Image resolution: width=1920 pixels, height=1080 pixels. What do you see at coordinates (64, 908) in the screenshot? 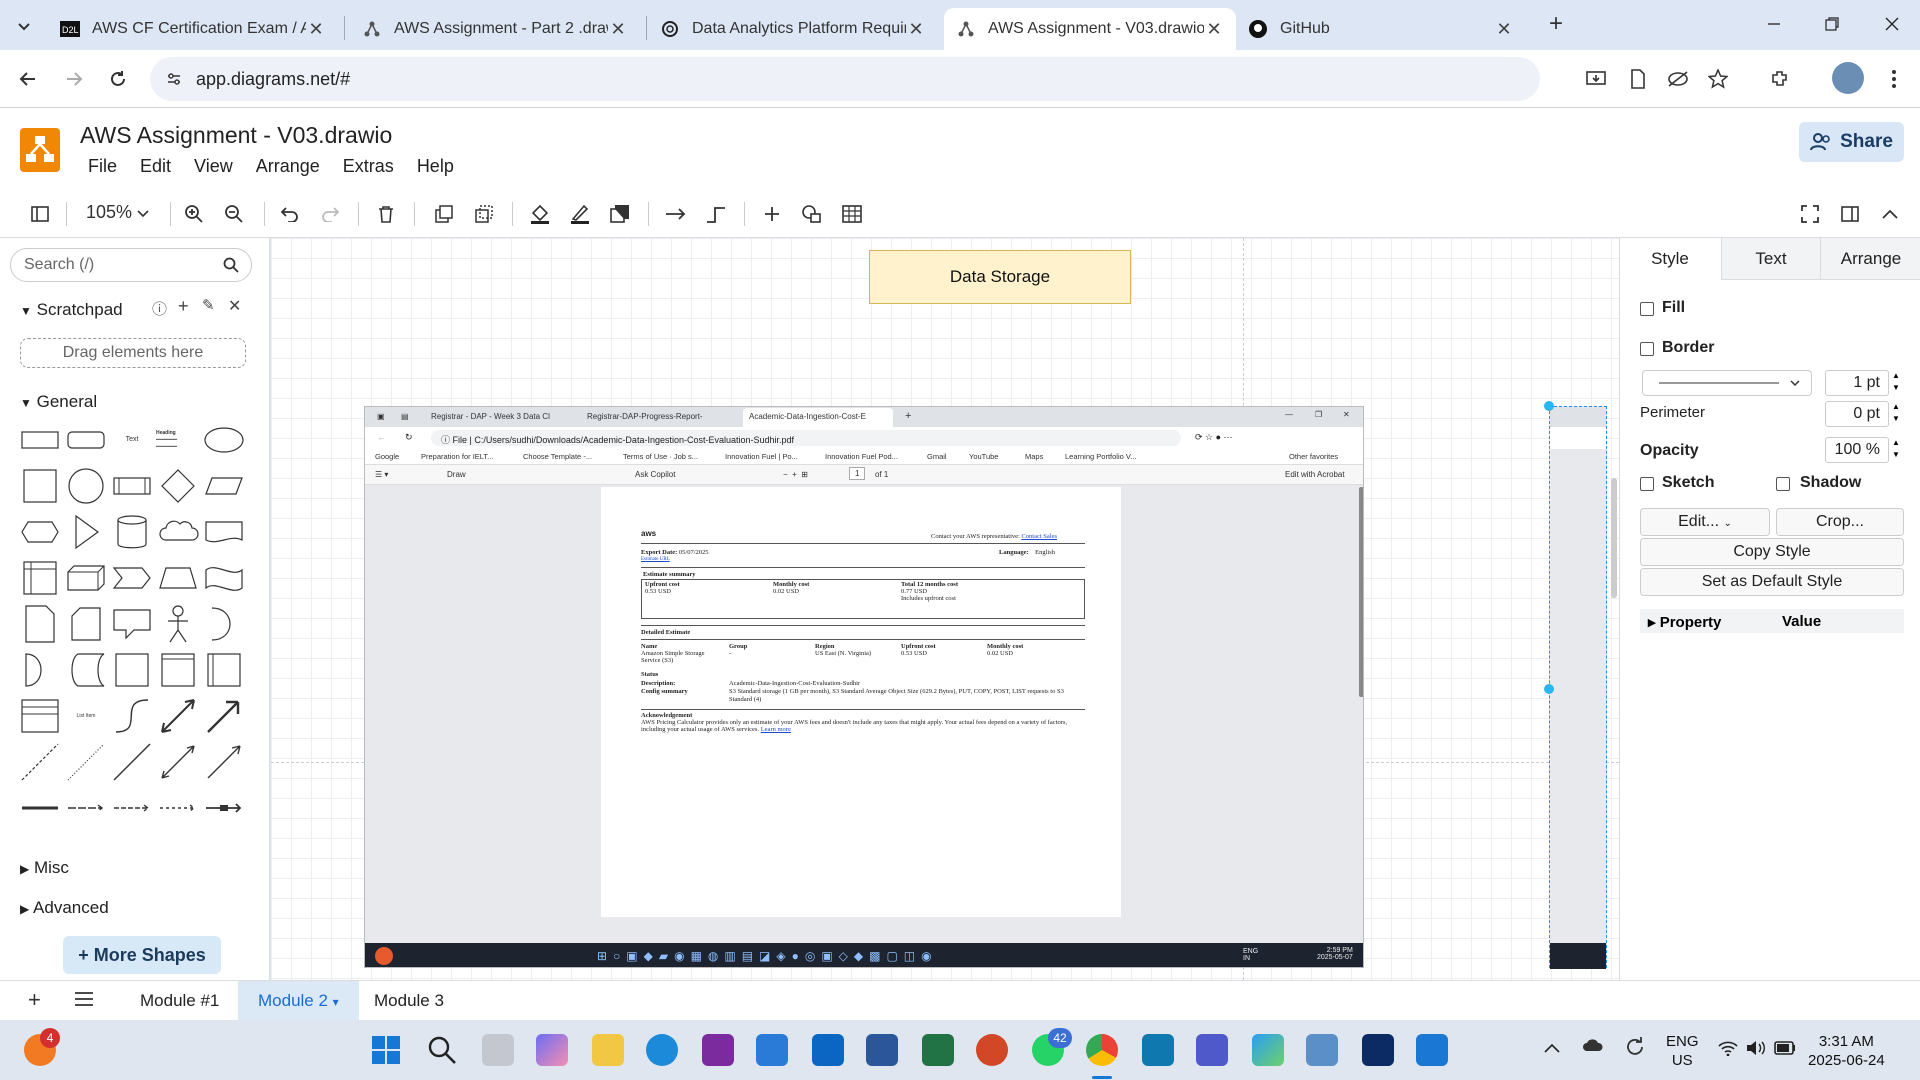
I see `advanced-header: ▶ Advanced` at bounding box center [64, 908].